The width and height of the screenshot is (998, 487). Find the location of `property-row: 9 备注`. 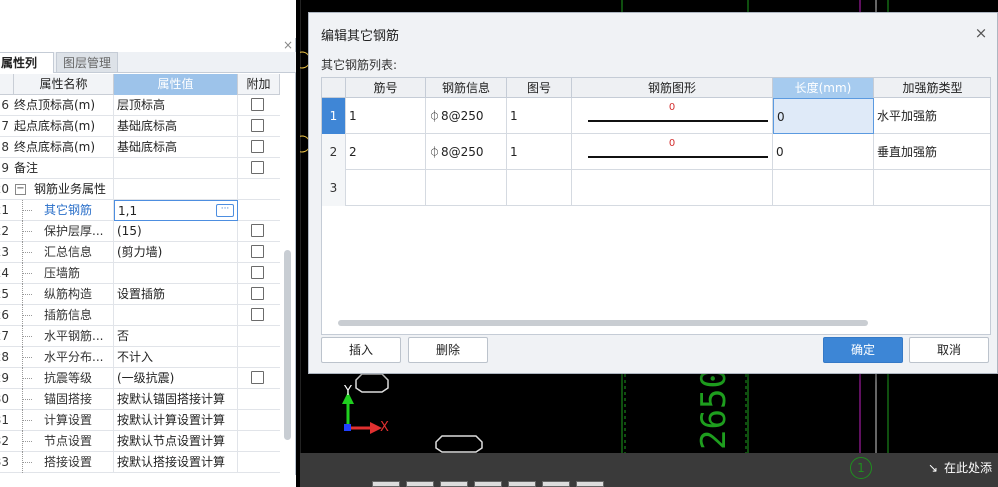

property-row: 9 备注 is located at coordinates (140, 168).